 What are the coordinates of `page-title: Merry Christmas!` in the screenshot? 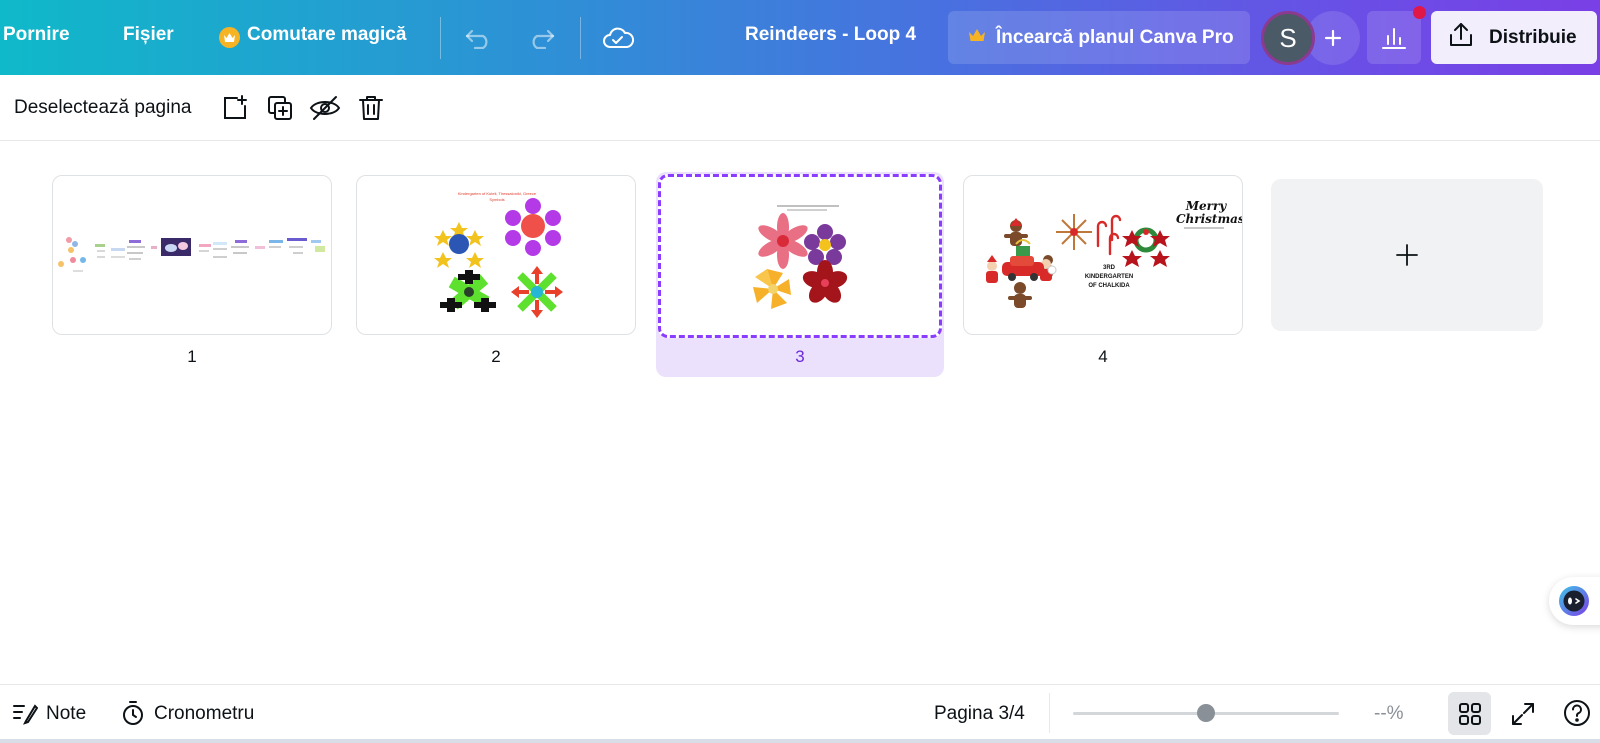 It's located at (1209, 212).